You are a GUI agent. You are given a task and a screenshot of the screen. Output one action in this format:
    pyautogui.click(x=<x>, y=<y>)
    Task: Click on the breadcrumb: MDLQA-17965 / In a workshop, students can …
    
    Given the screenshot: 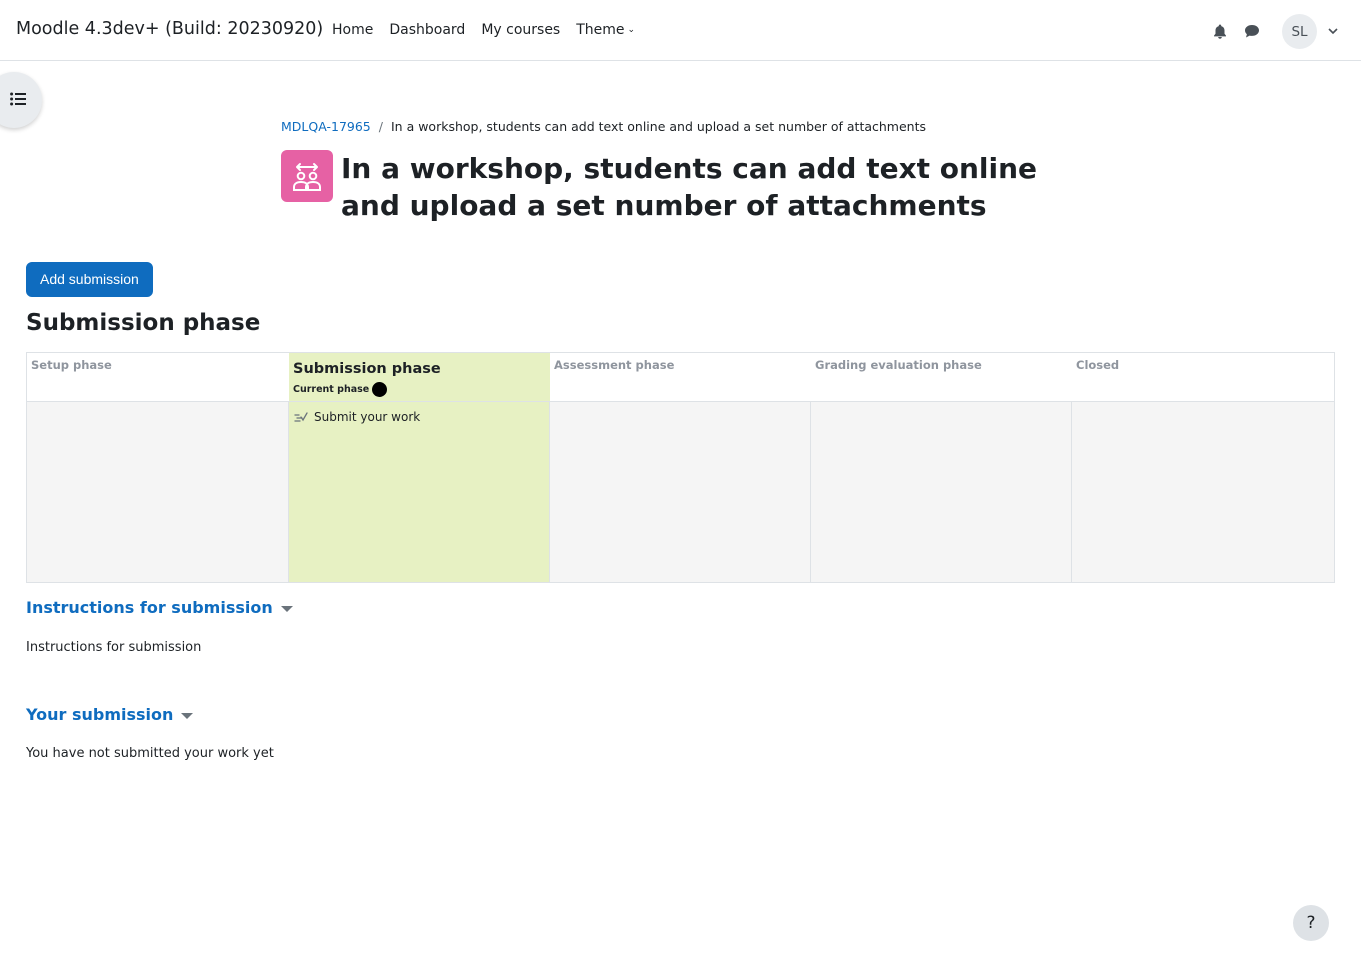 What is the action you would take?
    pyautogui.click(x=603, y=126)
    